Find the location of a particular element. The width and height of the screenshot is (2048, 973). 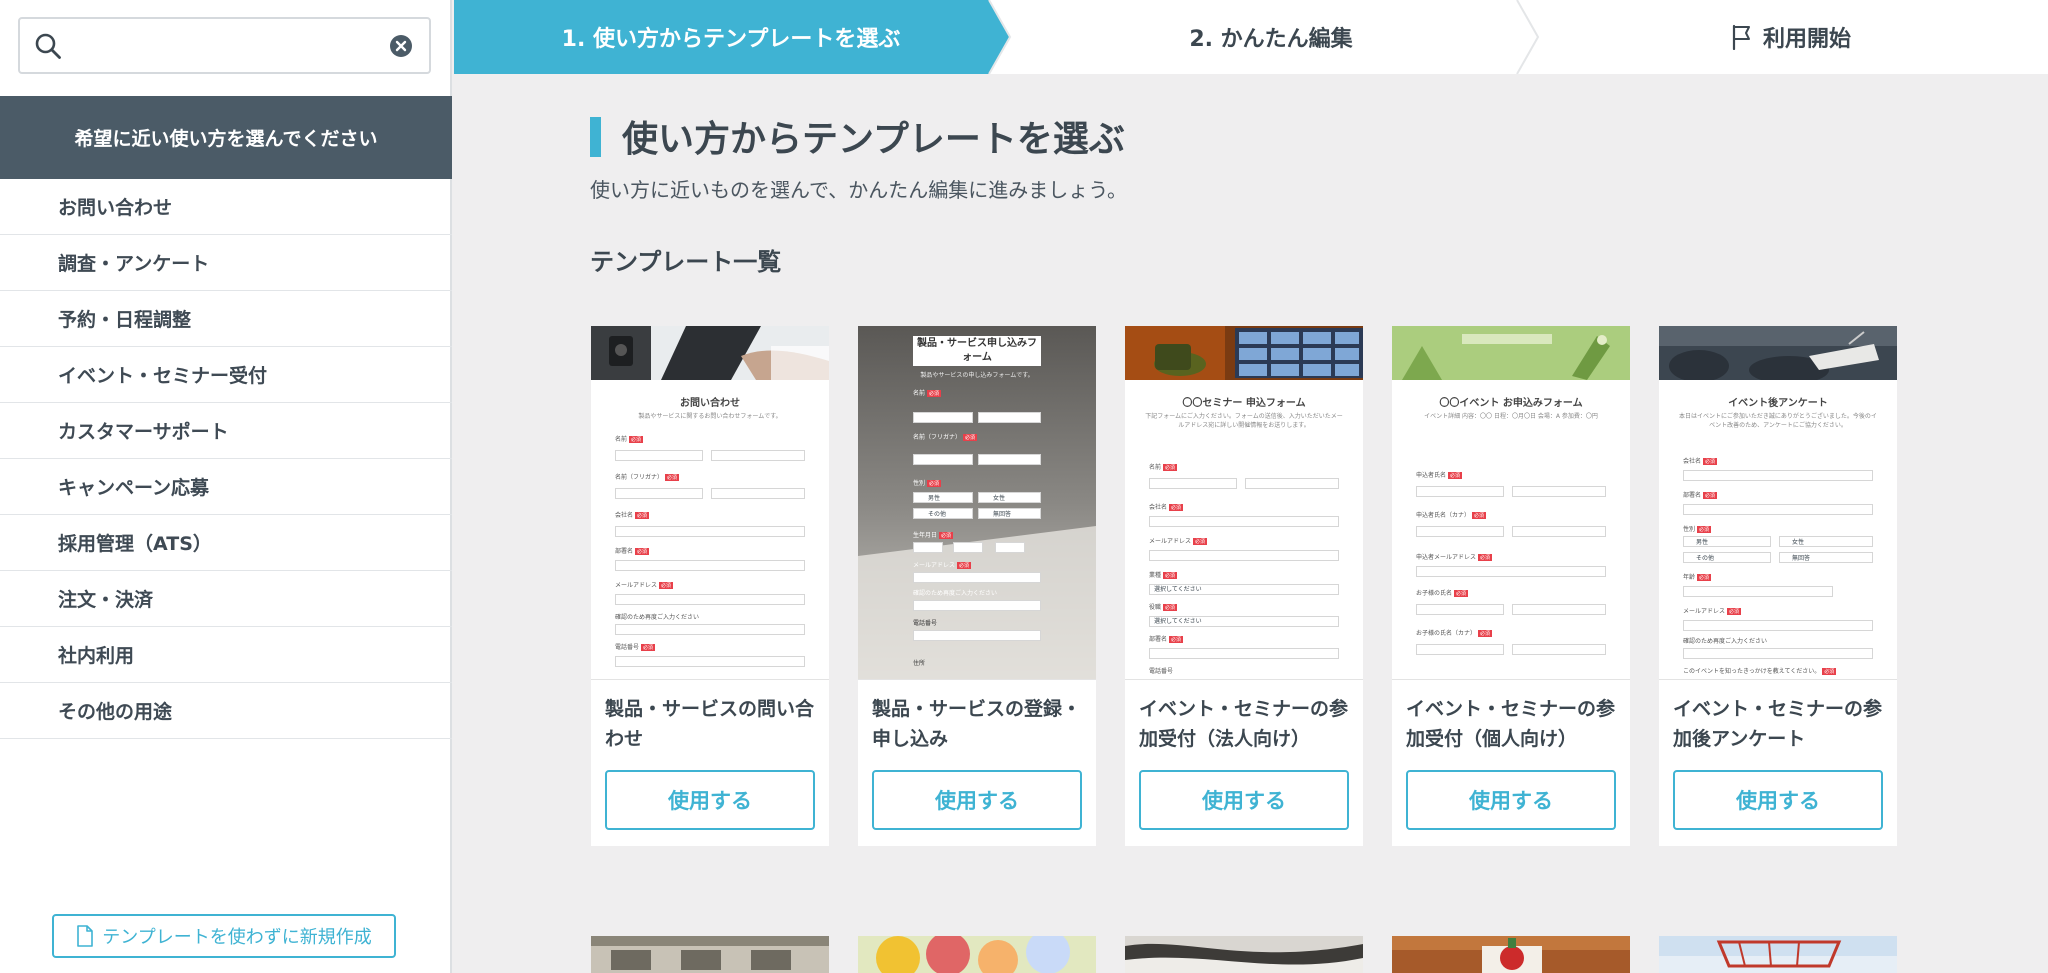

search-input is located at coordinates (226, 46).